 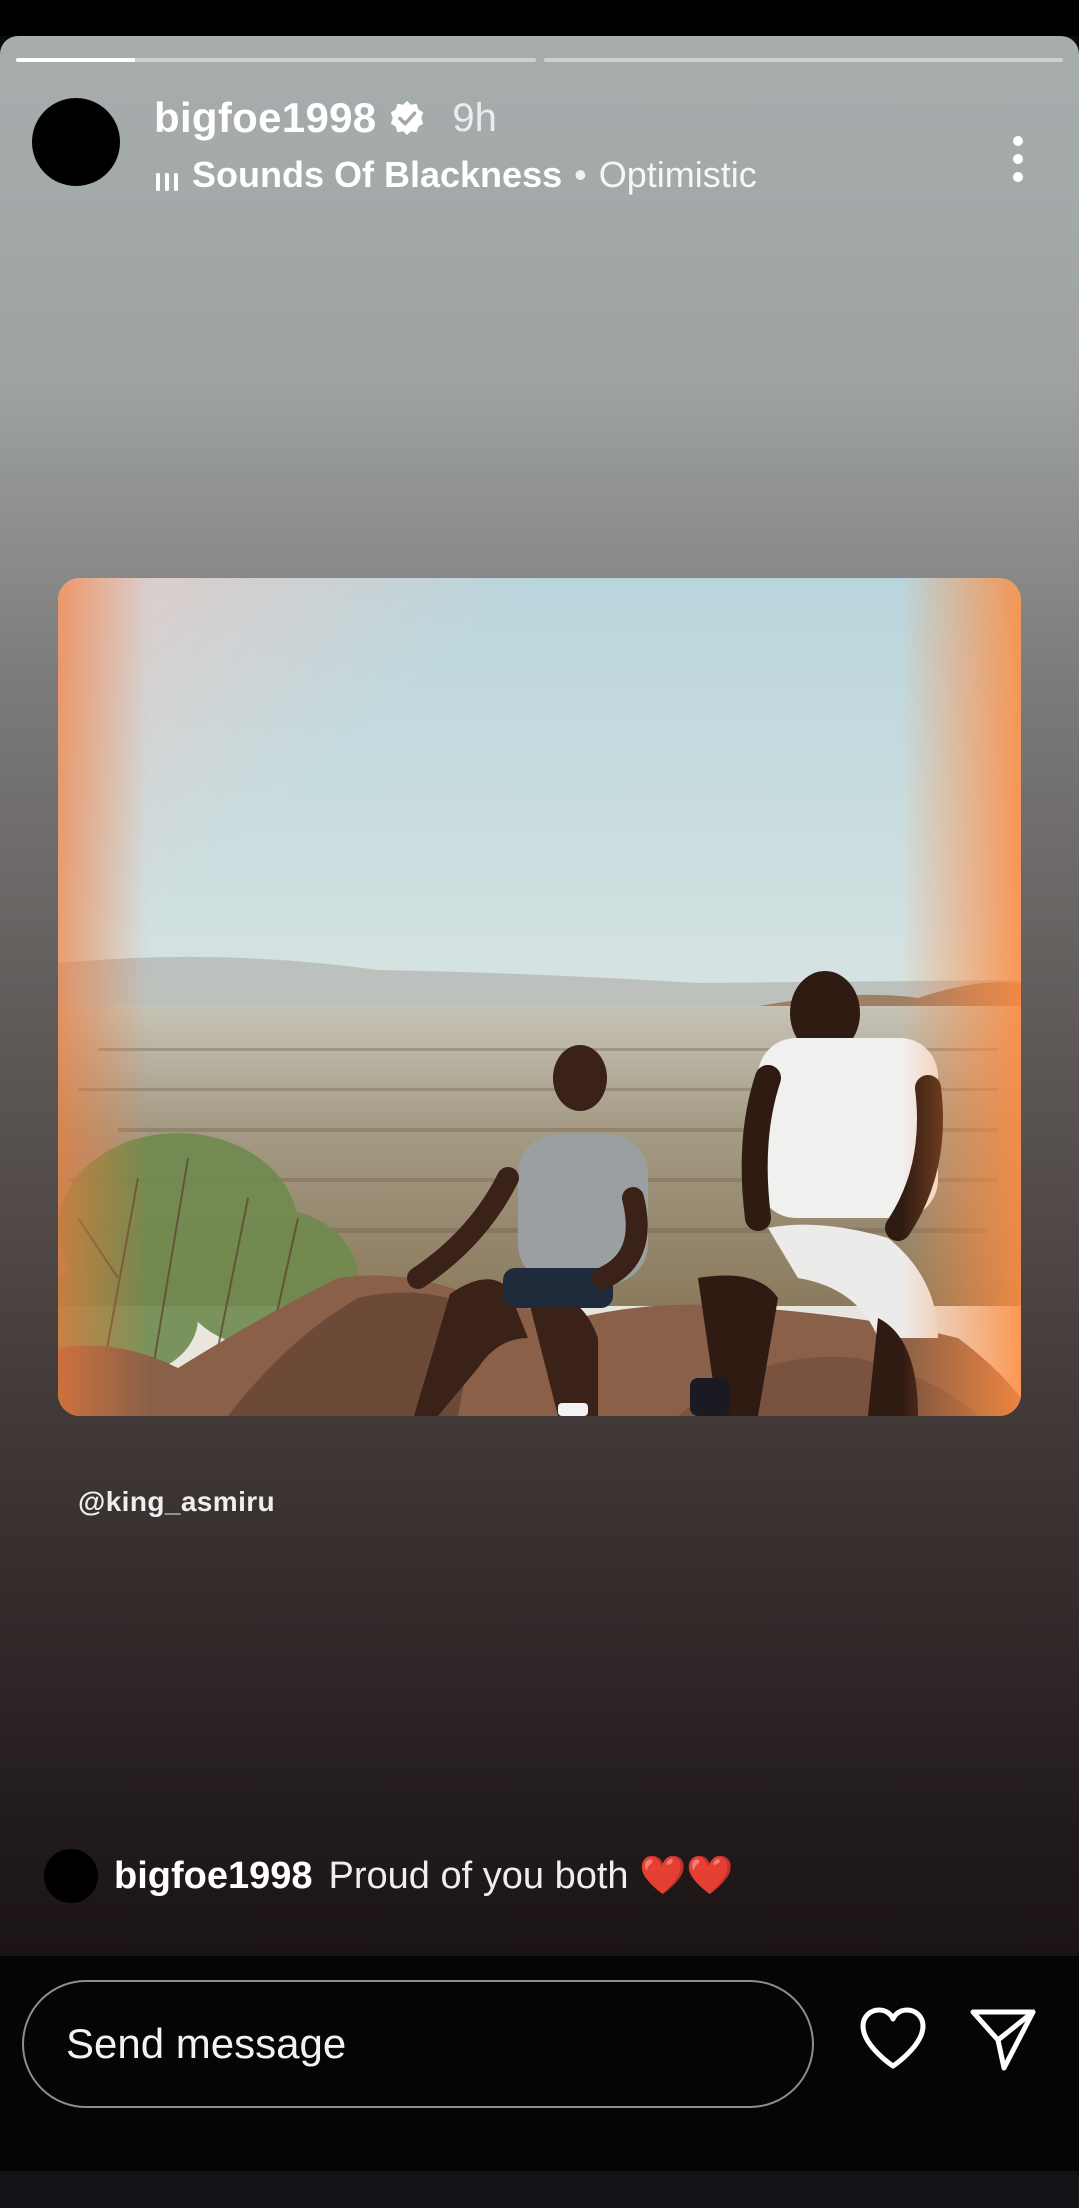 What do you see at coordinates (265, 118) in the screenshot?
I see `username: bigfoe1998` at bounding box center [265, 118].